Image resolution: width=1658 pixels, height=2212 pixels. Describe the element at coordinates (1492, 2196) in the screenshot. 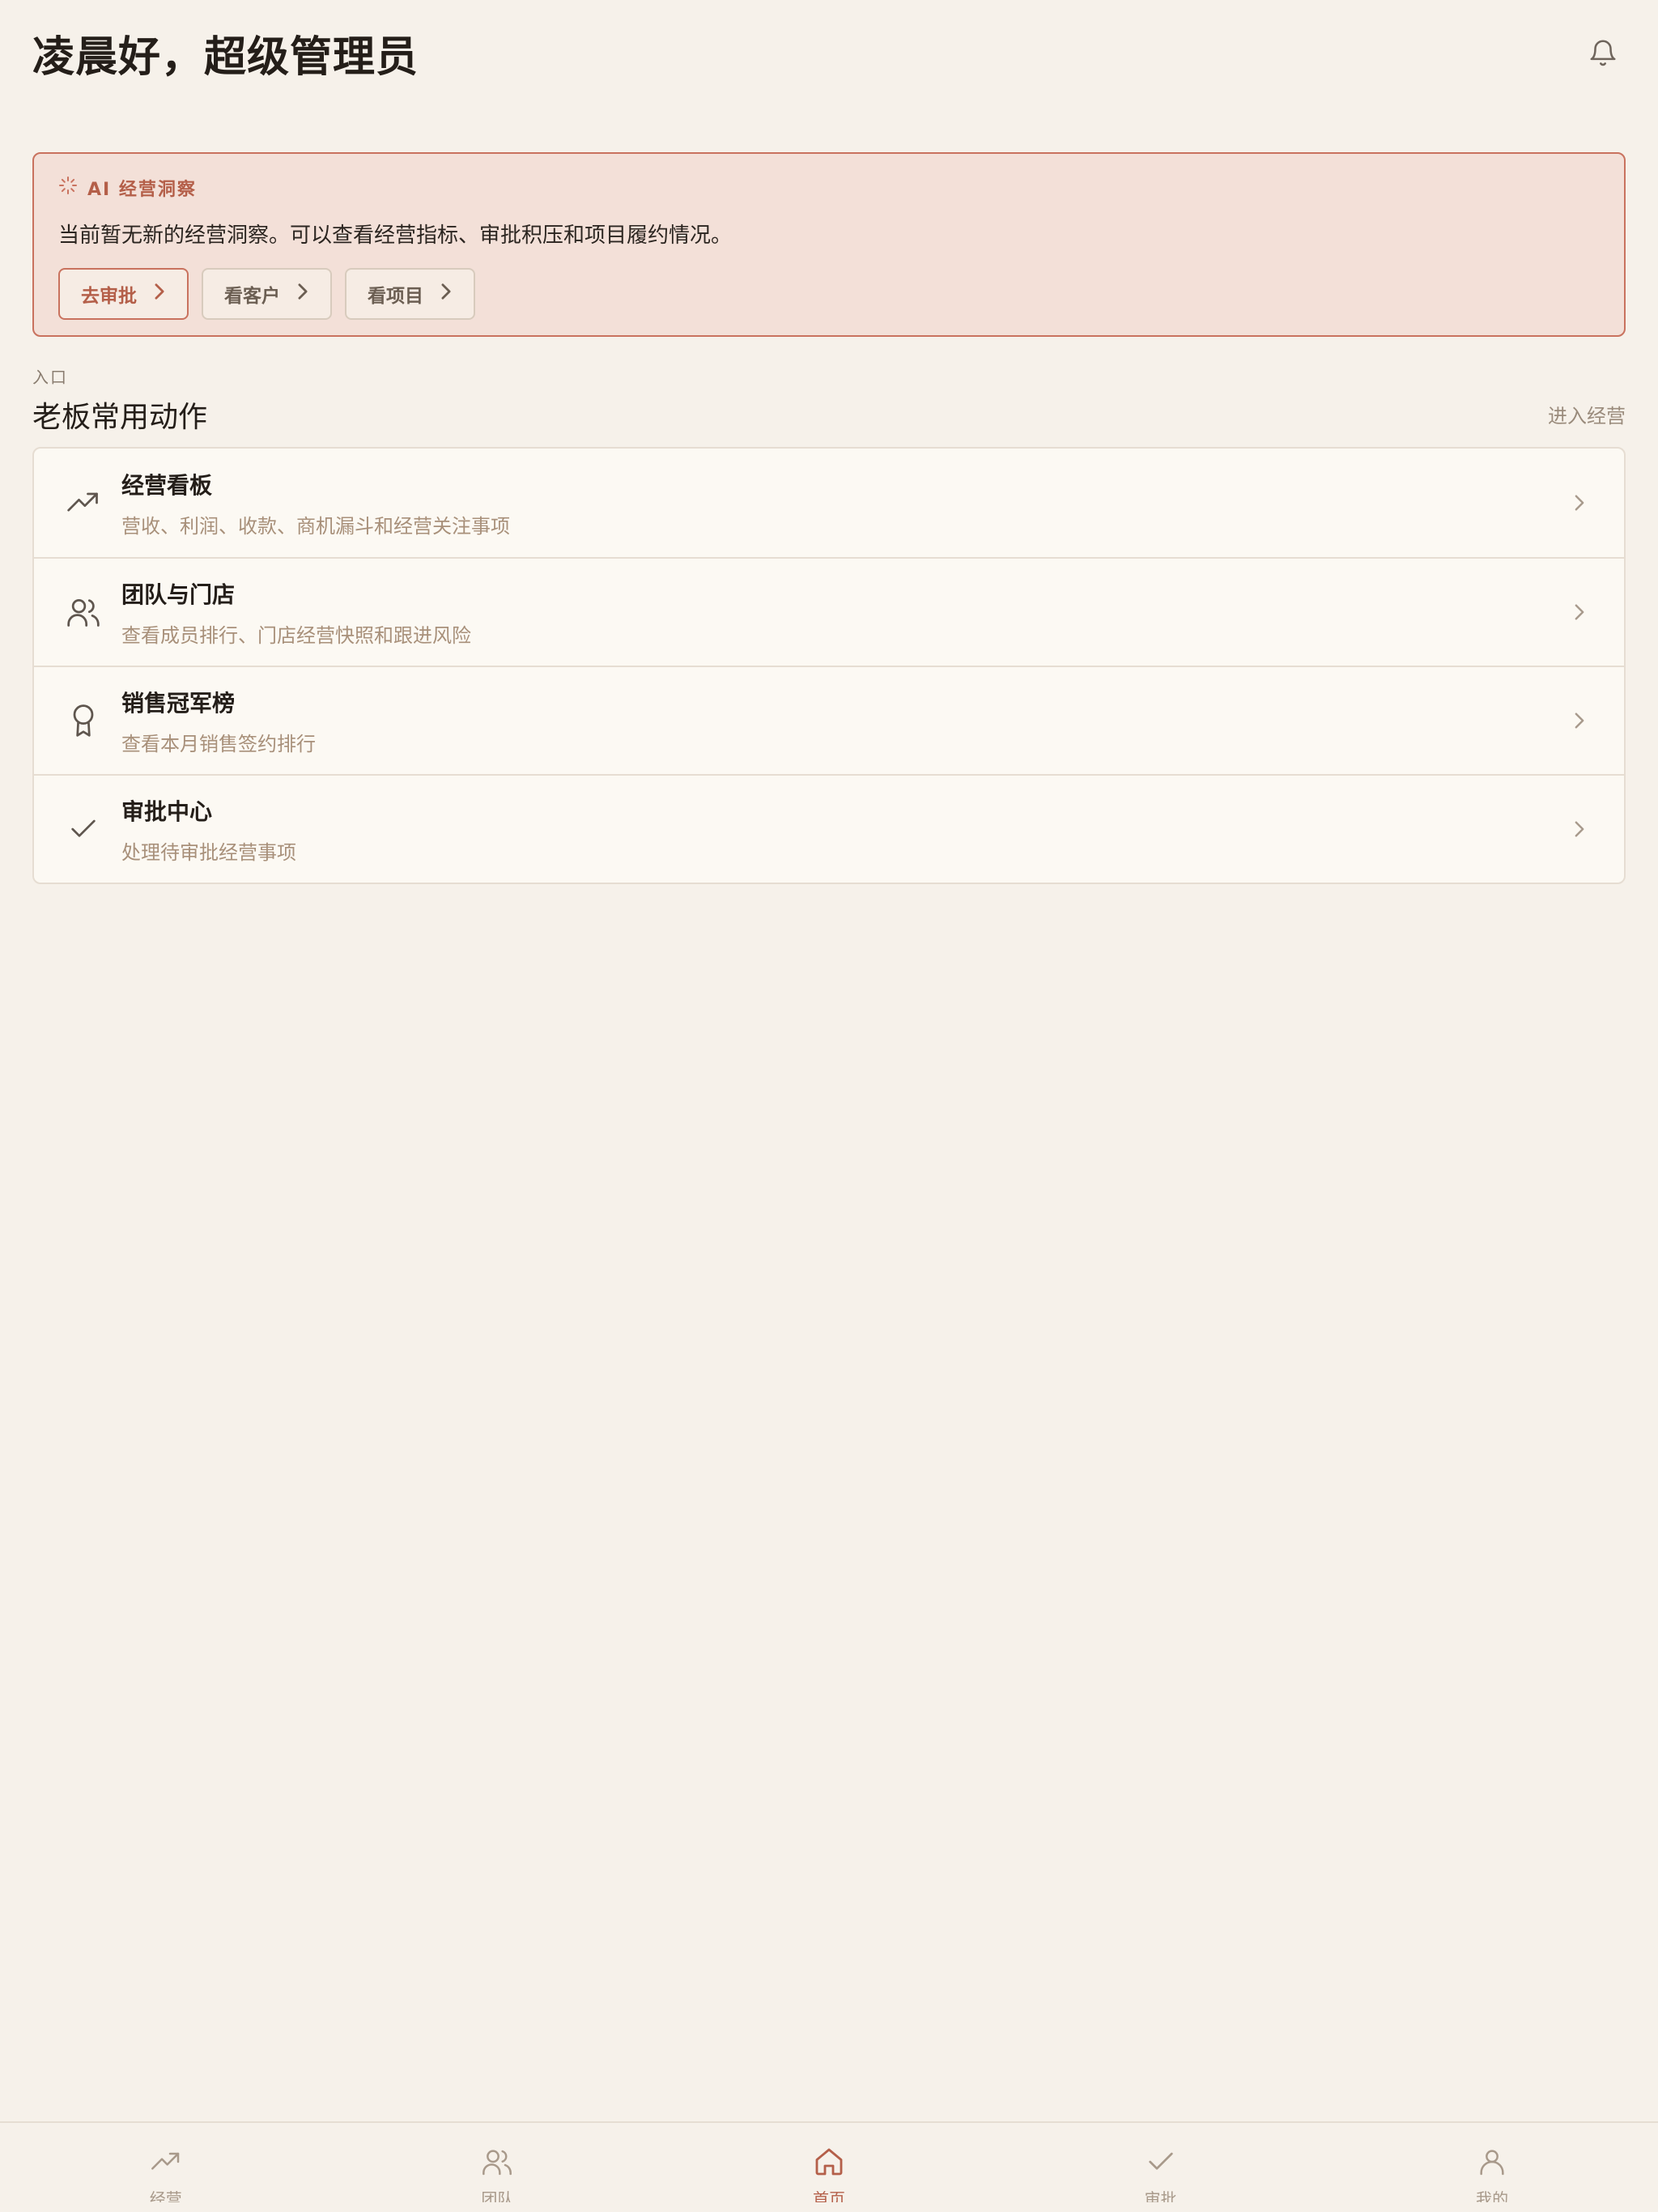

I see `tab-label: 我的` at that location.